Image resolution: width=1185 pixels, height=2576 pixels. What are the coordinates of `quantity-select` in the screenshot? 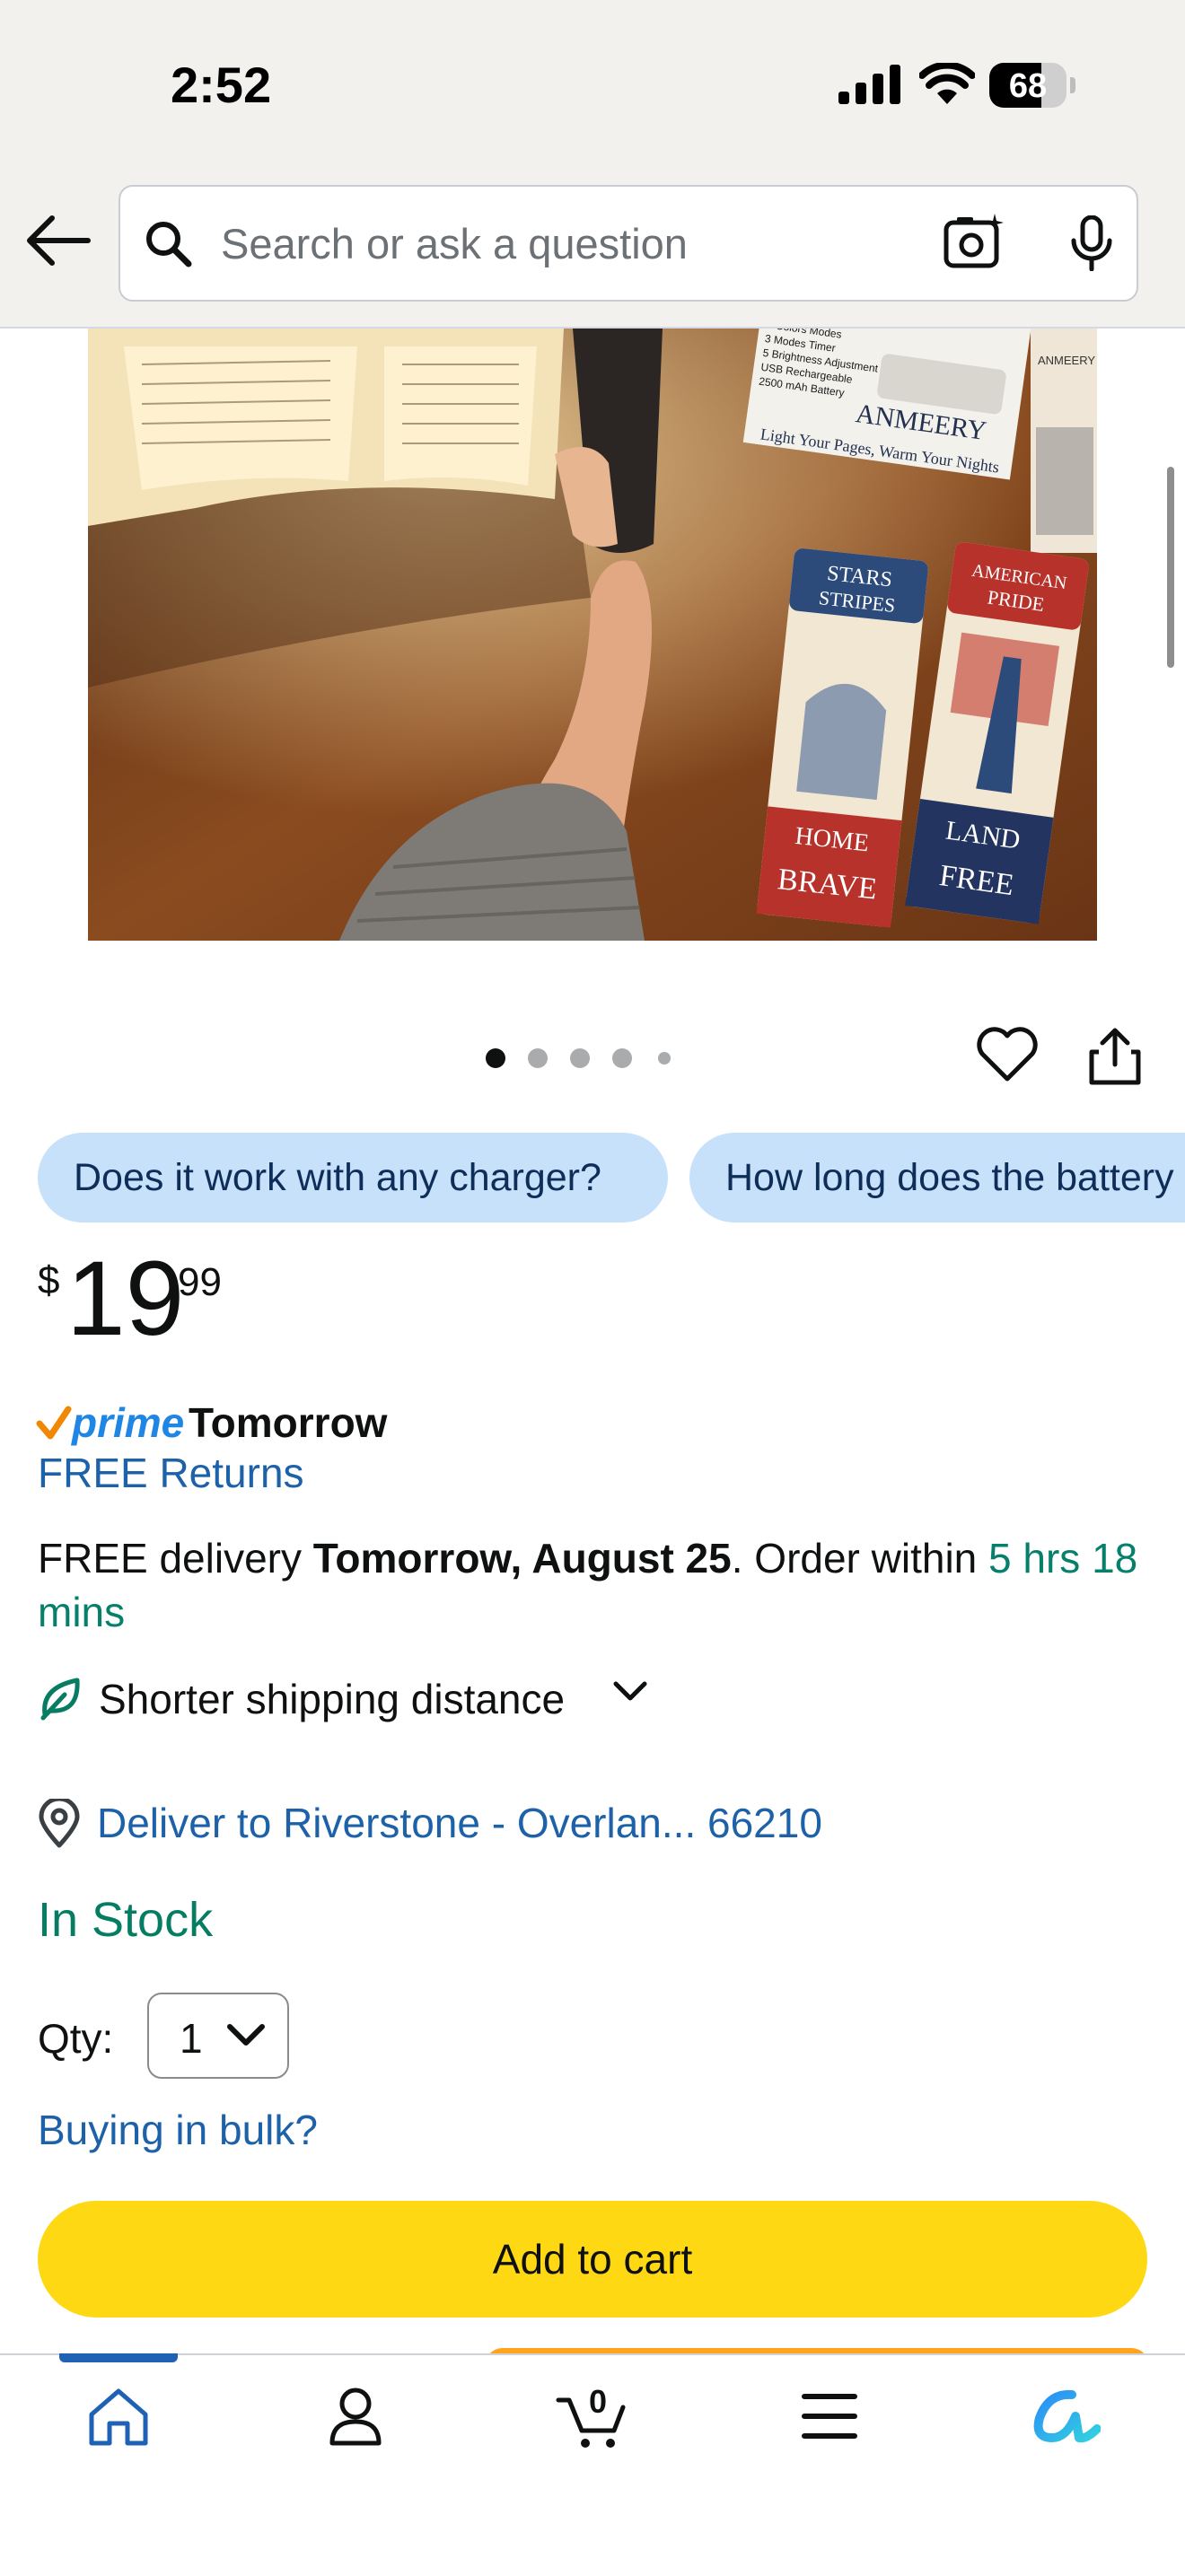 It's located at (218, 2036).